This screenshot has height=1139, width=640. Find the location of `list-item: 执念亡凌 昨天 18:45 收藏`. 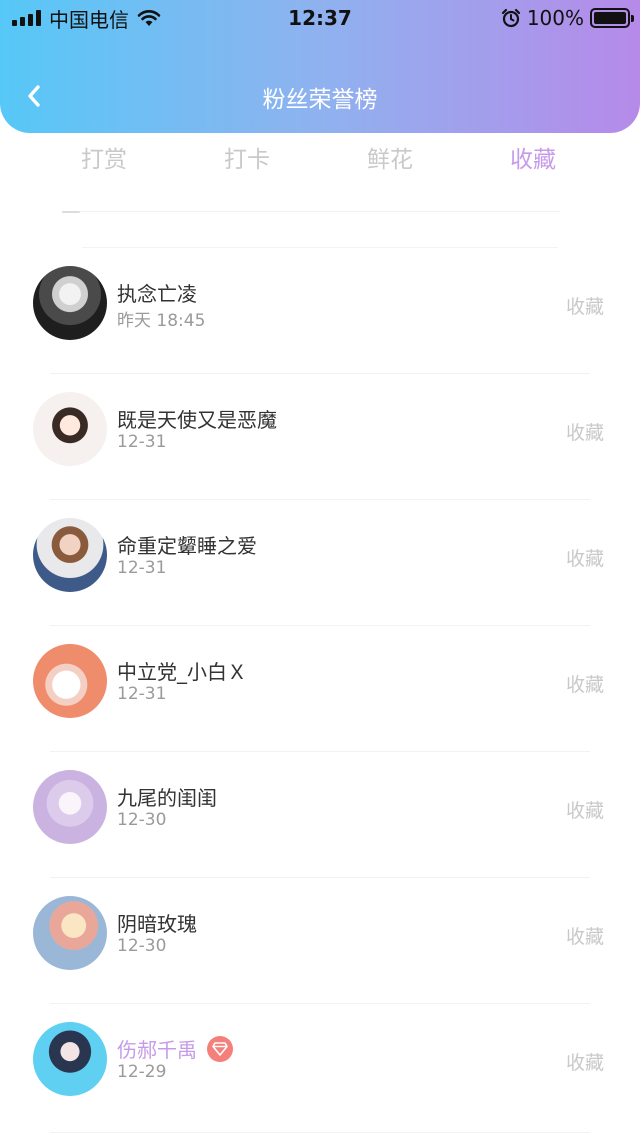

list-item: 执念亡凌 昨天 18:45 收藏 is located at coordinates (320, 311).